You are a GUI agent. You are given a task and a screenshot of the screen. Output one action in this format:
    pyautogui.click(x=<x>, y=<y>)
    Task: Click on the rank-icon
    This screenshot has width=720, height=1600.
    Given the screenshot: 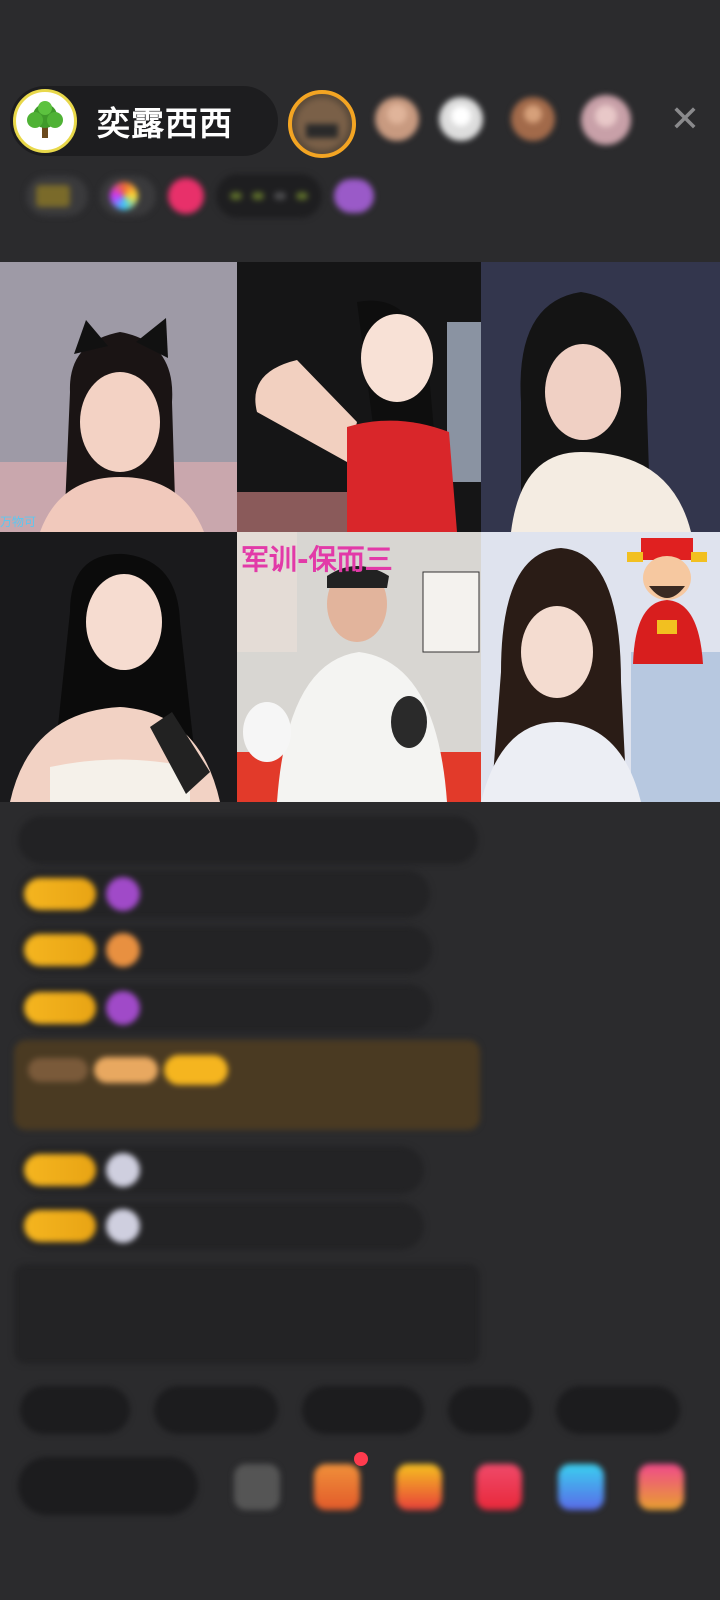 What is the action you would take?
    pyautogui.click(x=53, y=196)
    